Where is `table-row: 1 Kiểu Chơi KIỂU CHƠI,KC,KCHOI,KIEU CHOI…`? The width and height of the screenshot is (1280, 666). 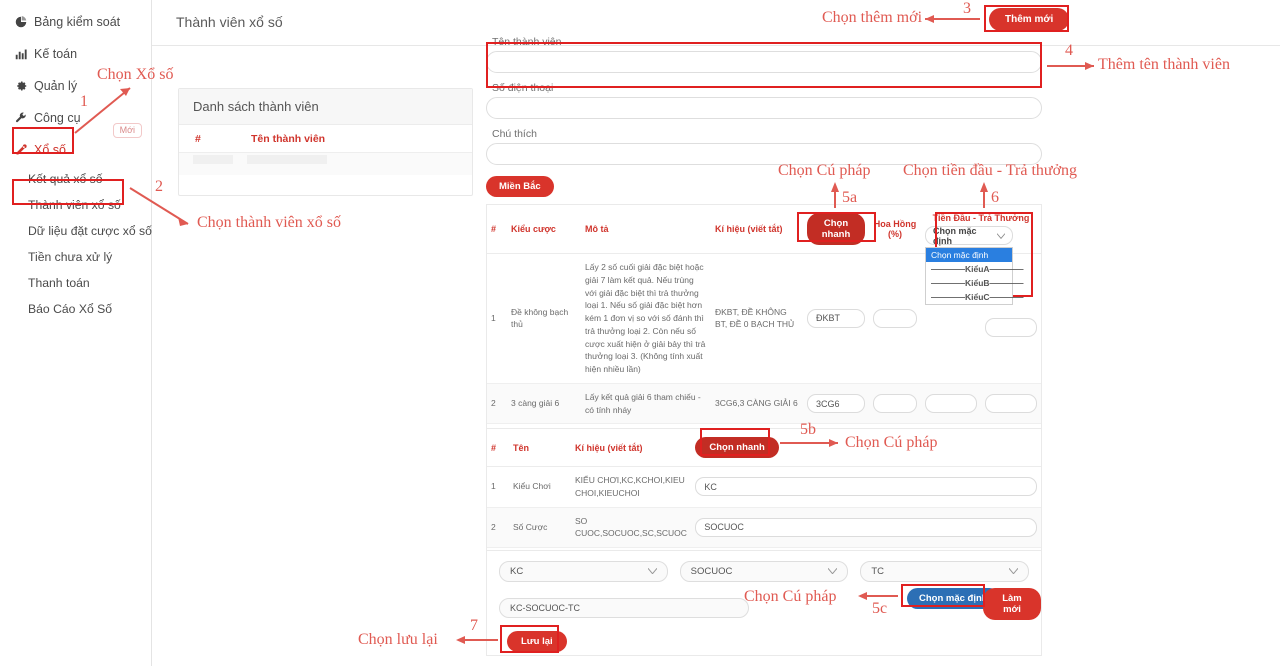
table-row: 1 Kiểu Chơi KIỂU CHƠI,KC,KCHOI,KIEU CHOI… is located at coordinates (764, 487).